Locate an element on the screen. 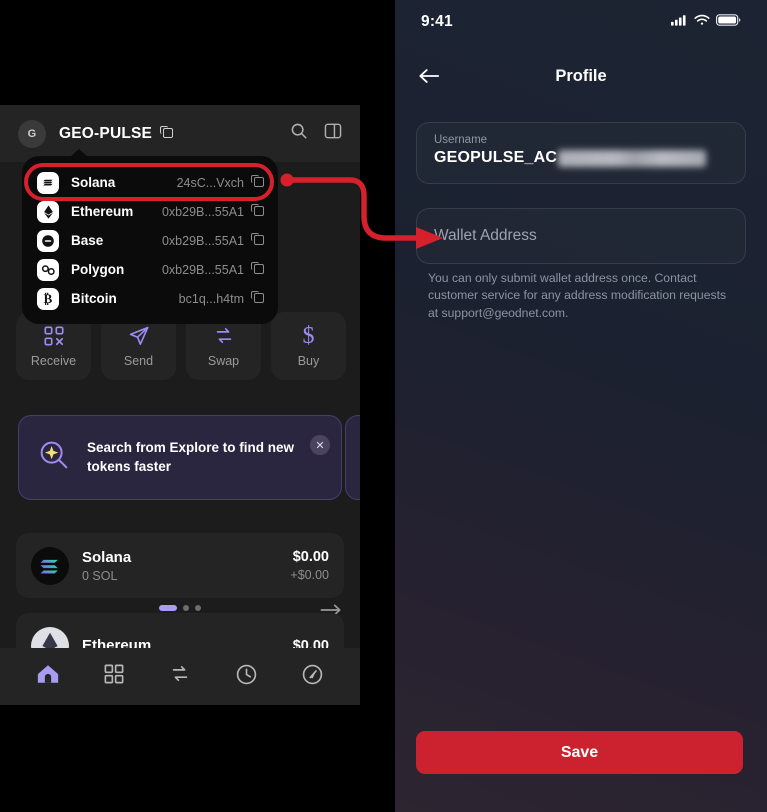  token-change: +$0.00 is located at coordinates (309, 575).